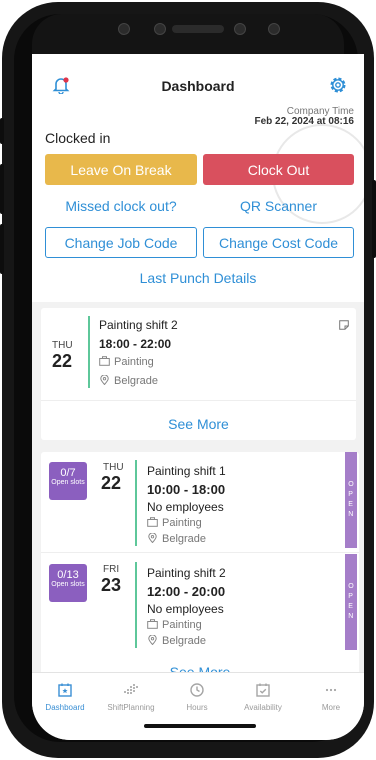 This screenshot has width=376, height=760. I want to click on tab-label: Availability, so click(263, 707).